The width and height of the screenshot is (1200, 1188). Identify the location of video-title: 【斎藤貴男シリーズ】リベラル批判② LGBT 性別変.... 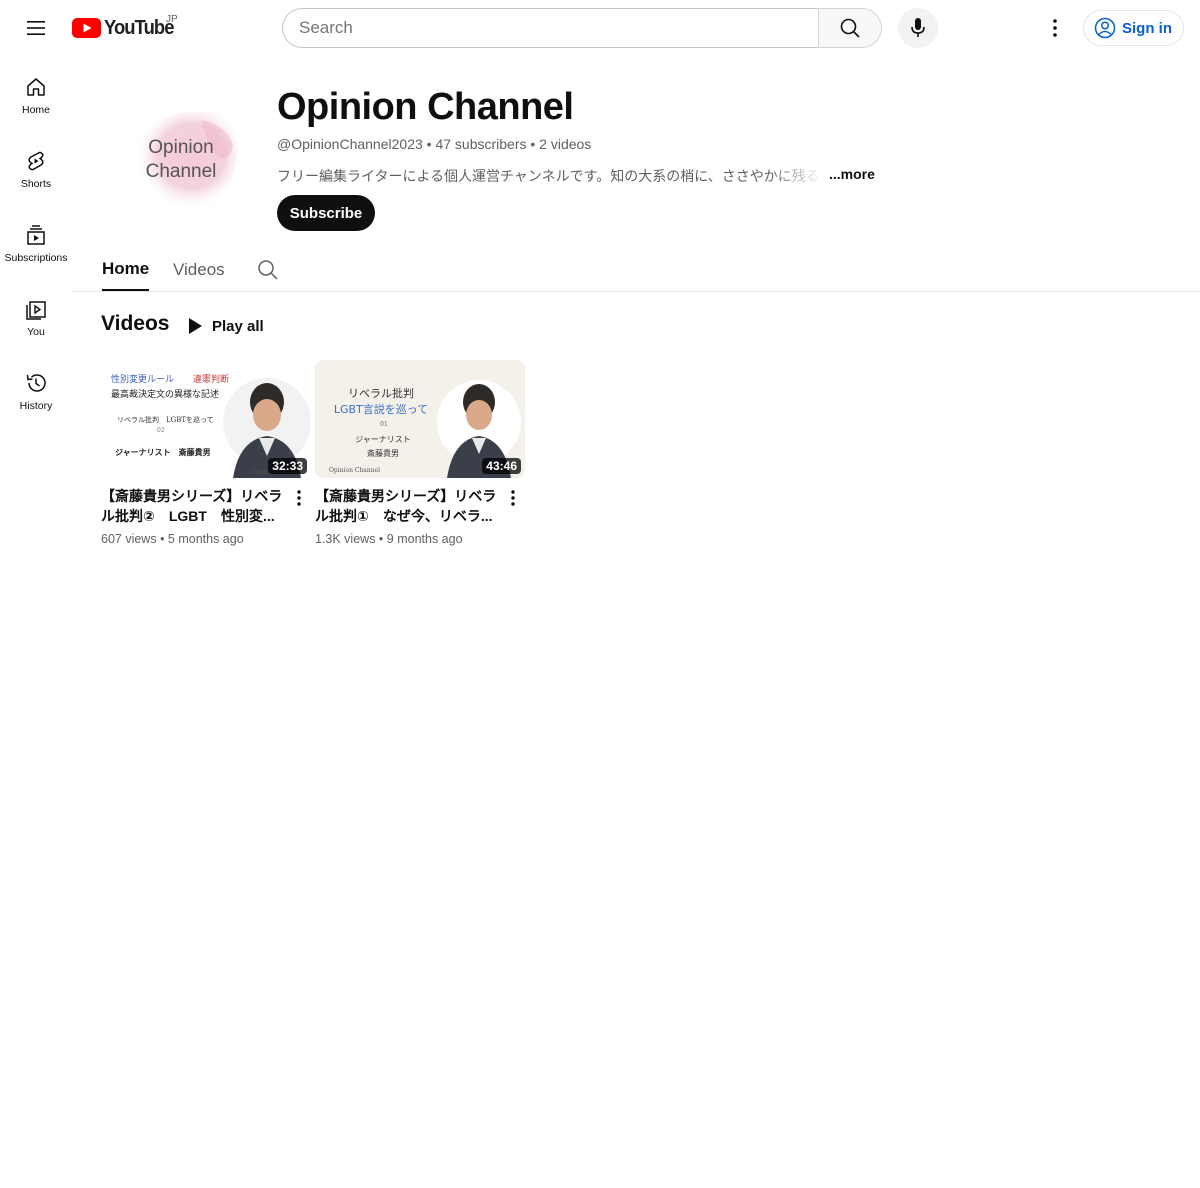
(193, 506).